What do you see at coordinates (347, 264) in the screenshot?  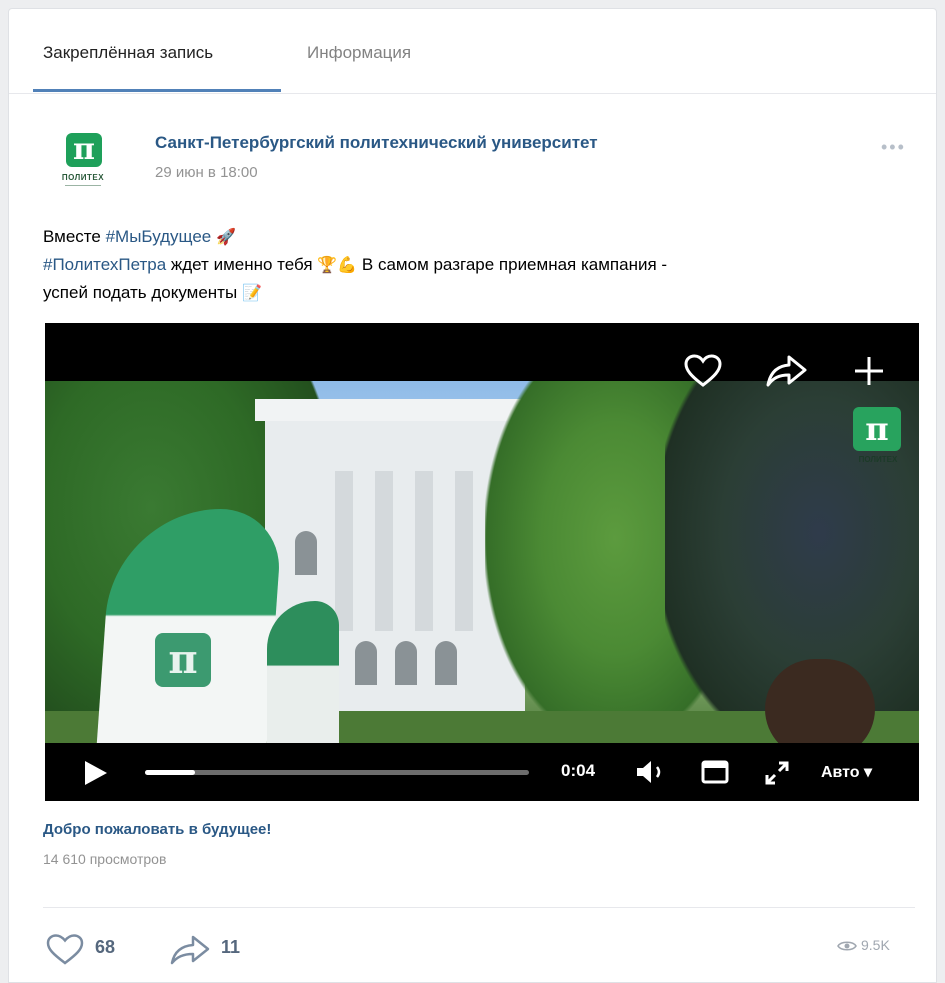 I see `muscle-icon: 💪` at bounding box center [347, 264].